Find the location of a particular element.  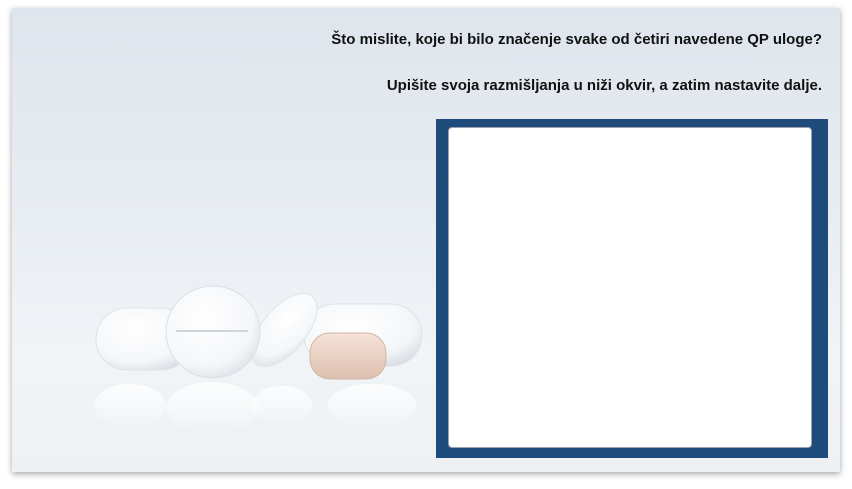

pills-illustration is located at coordinates (258, 359).